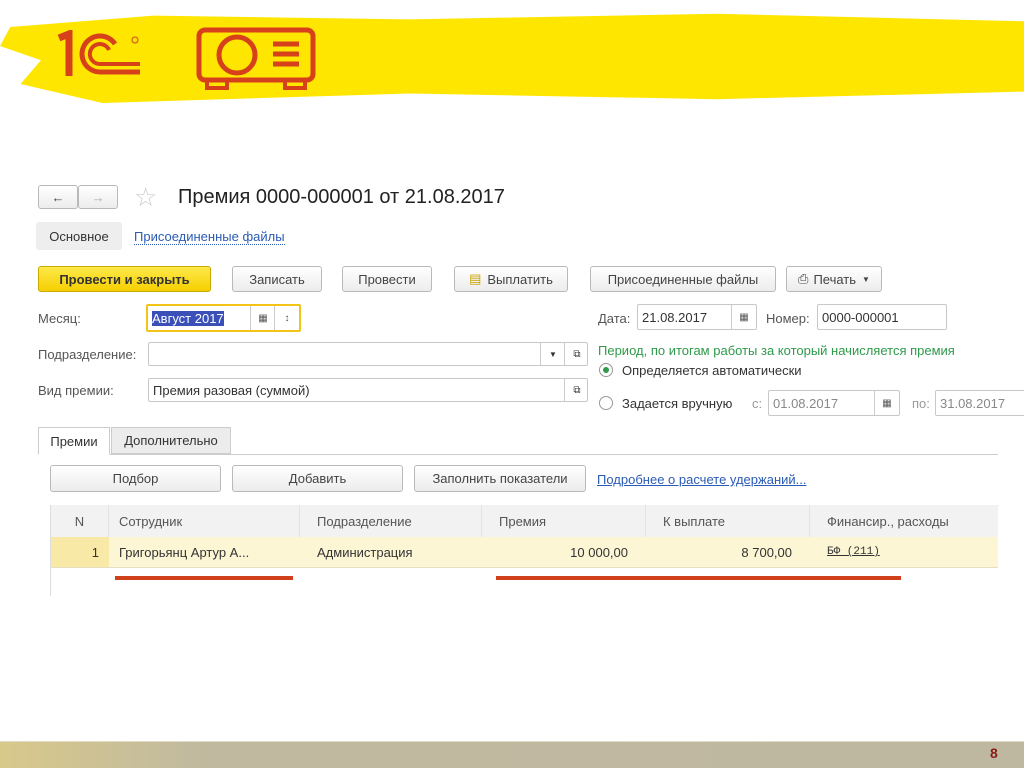  What do you see at coordinates (512, 754) in the screenshot?
I see `footer-bar` at bounding box center [512, 754].